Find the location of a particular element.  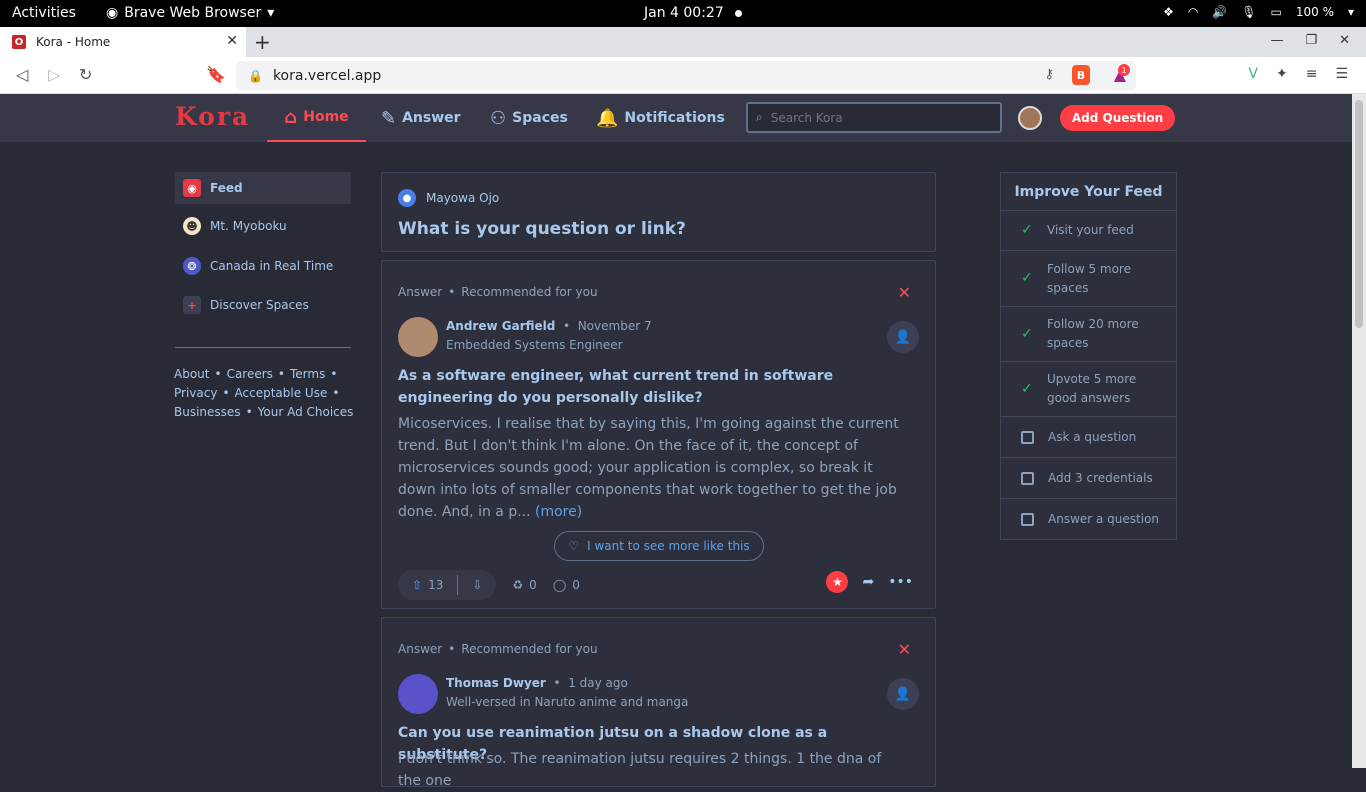

bookmark-icon: 🔖 is located at coordinates (216, 74).